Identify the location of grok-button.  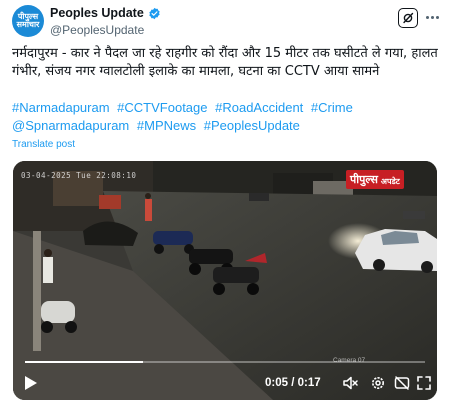
(408, 18).